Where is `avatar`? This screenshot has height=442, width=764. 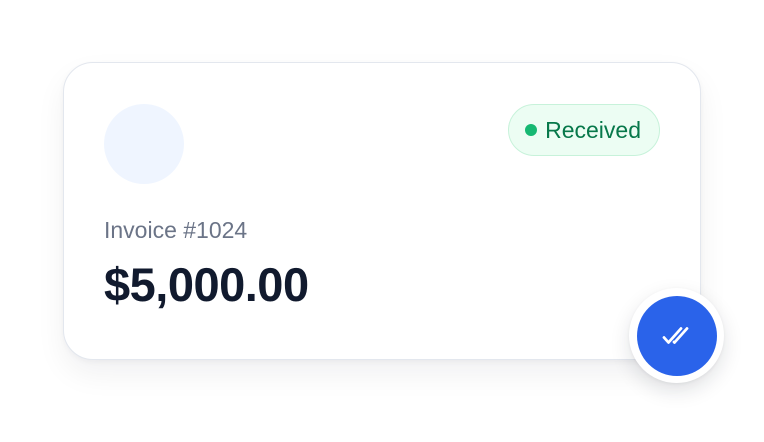
avatar is located at coordinates (144, 144).